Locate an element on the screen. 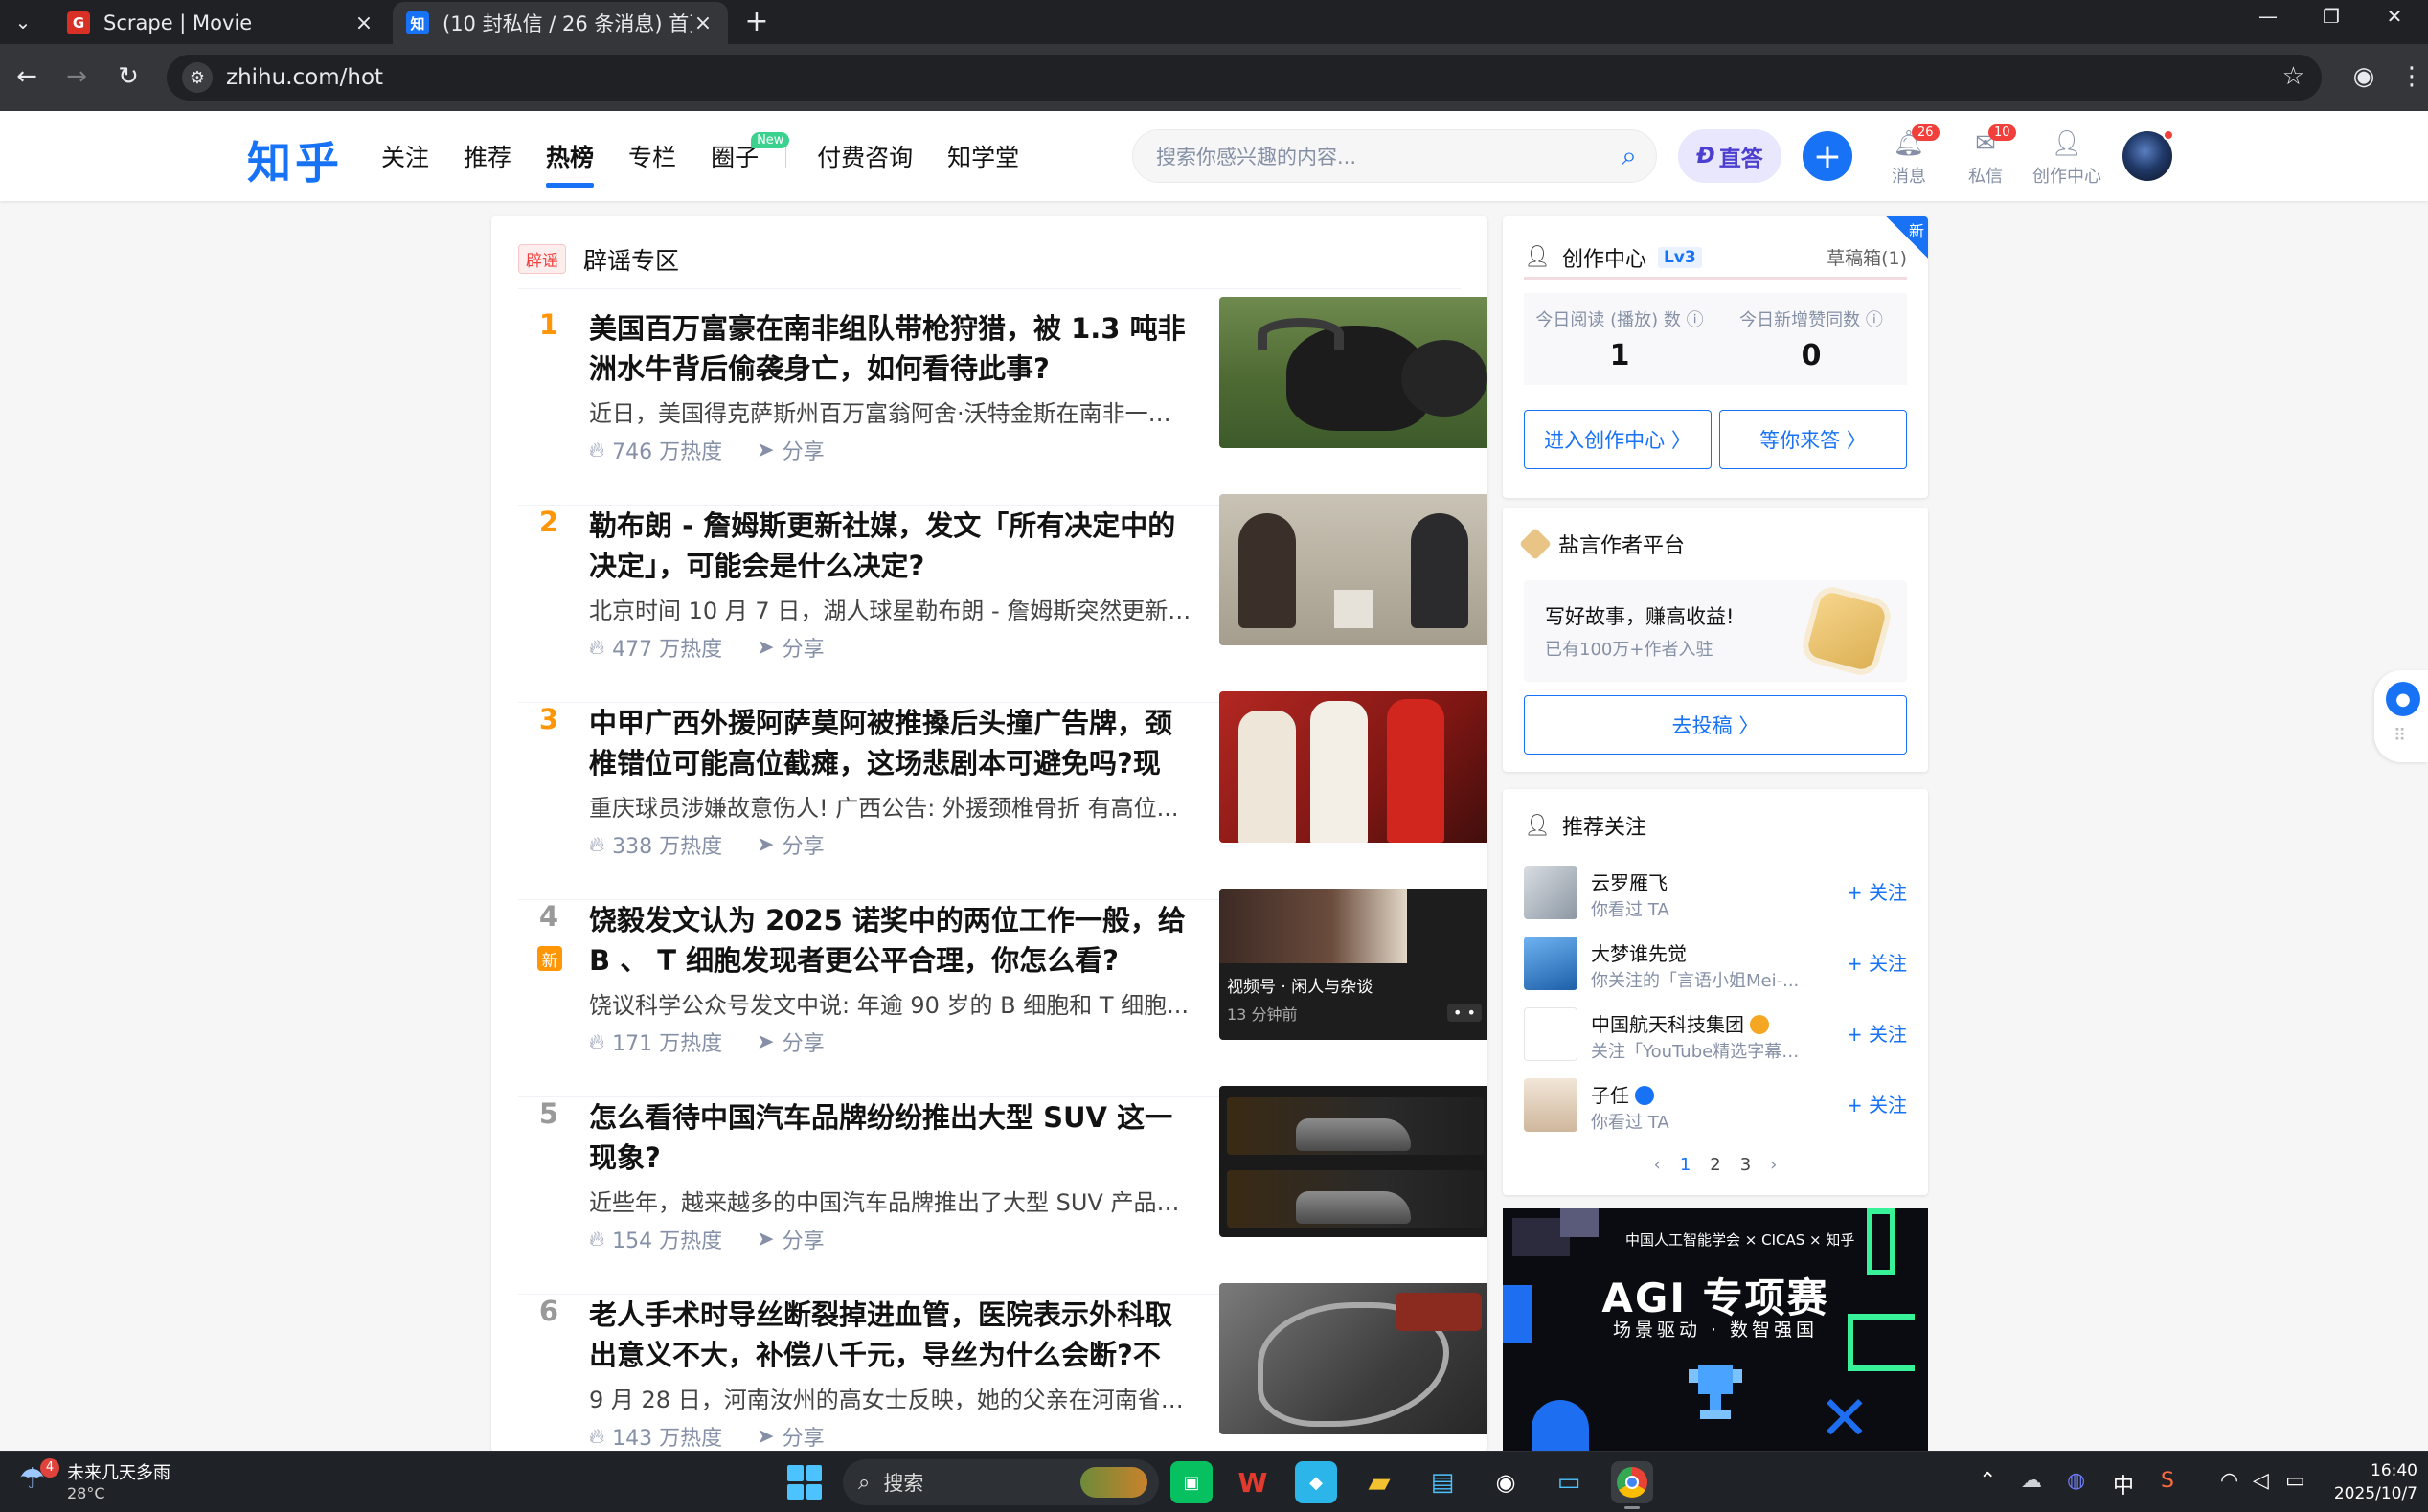 This screenshot has height=1512, width=2428. drag-handle-icon: ⠿ is located at coordinates (2400, 736).